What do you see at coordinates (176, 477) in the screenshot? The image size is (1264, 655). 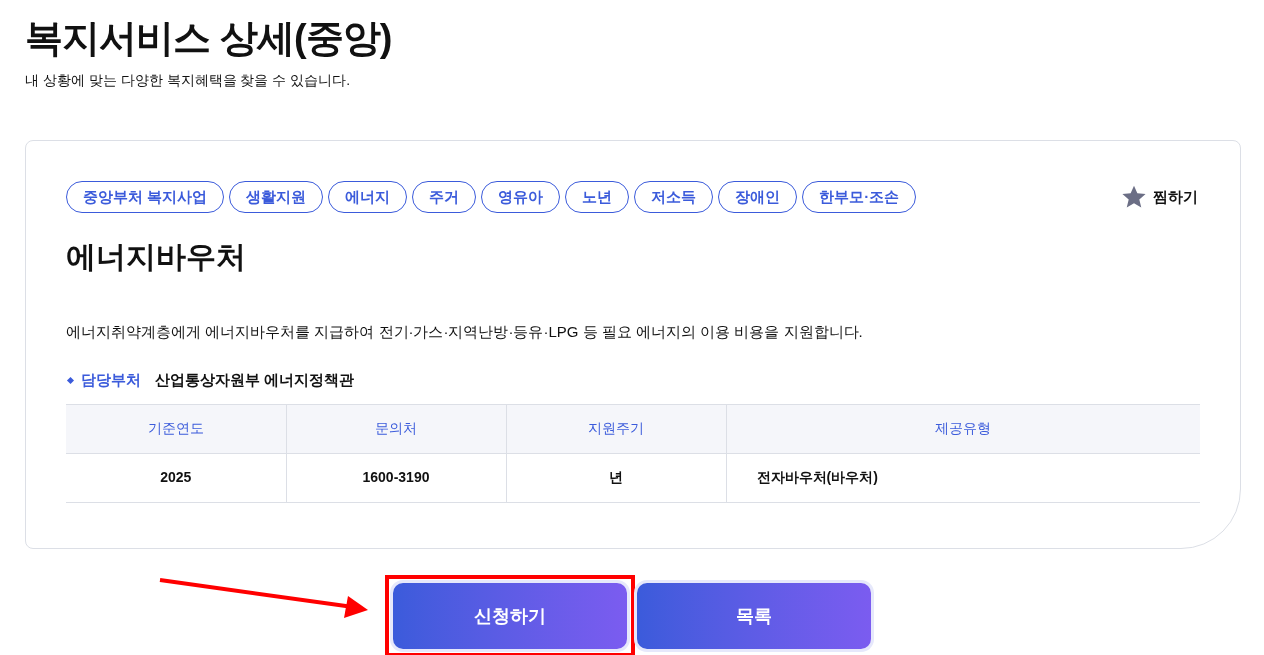 I see `table-cell: 2025` at bounding box center [176, 477].